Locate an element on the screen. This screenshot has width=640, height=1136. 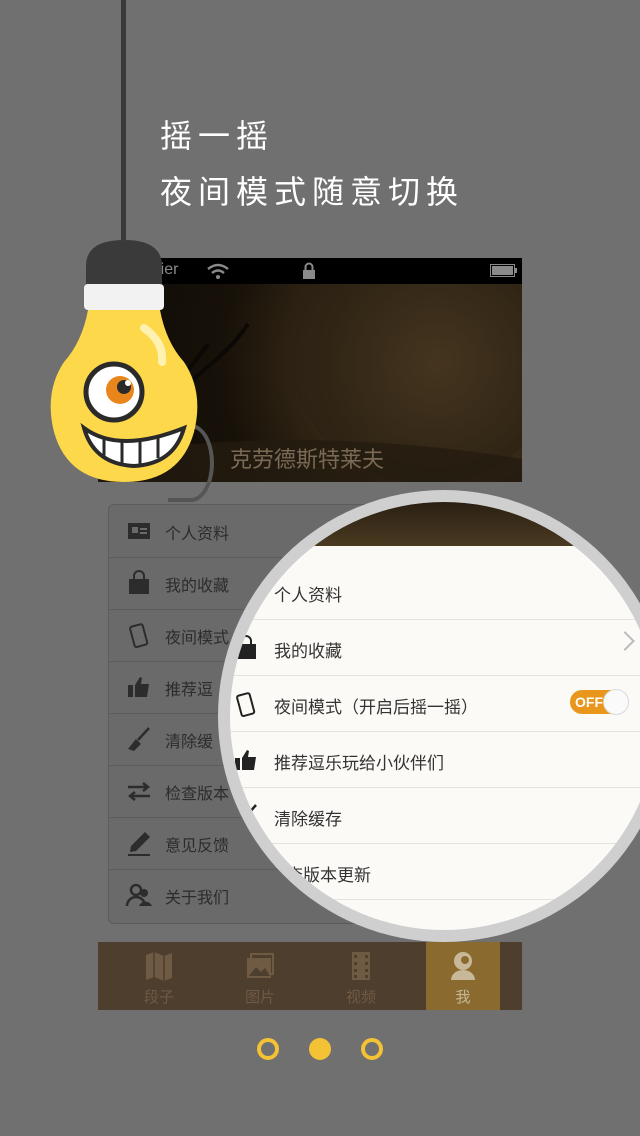
user-icon is located at coordinates (463, 966).